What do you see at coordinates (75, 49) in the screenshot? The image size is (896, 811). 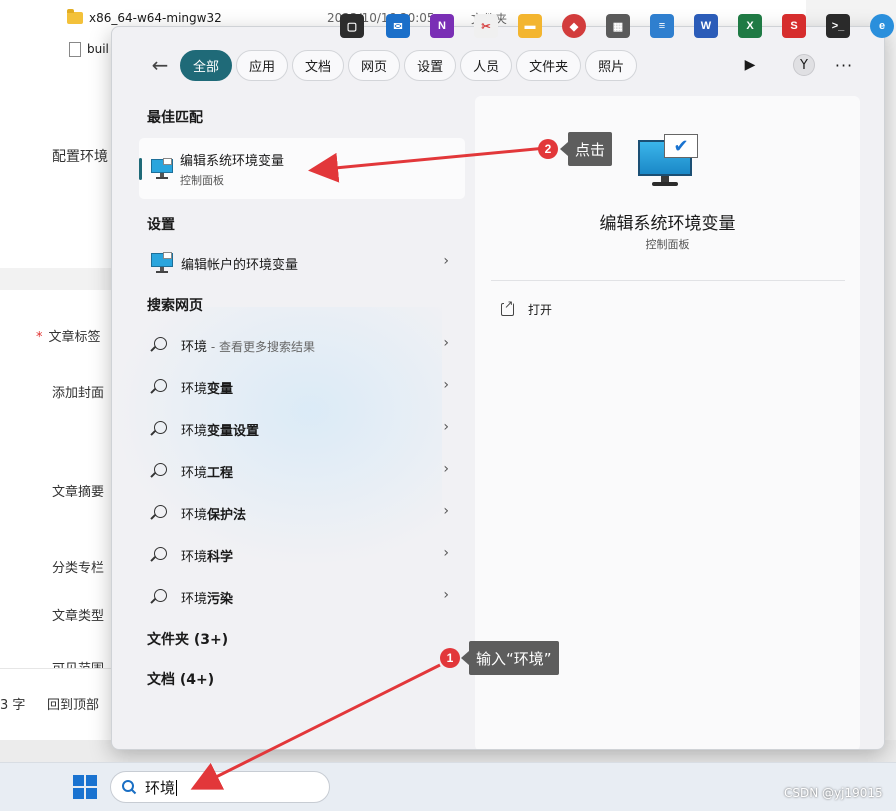 I see `document-icon` at bounding box center [75, 49].